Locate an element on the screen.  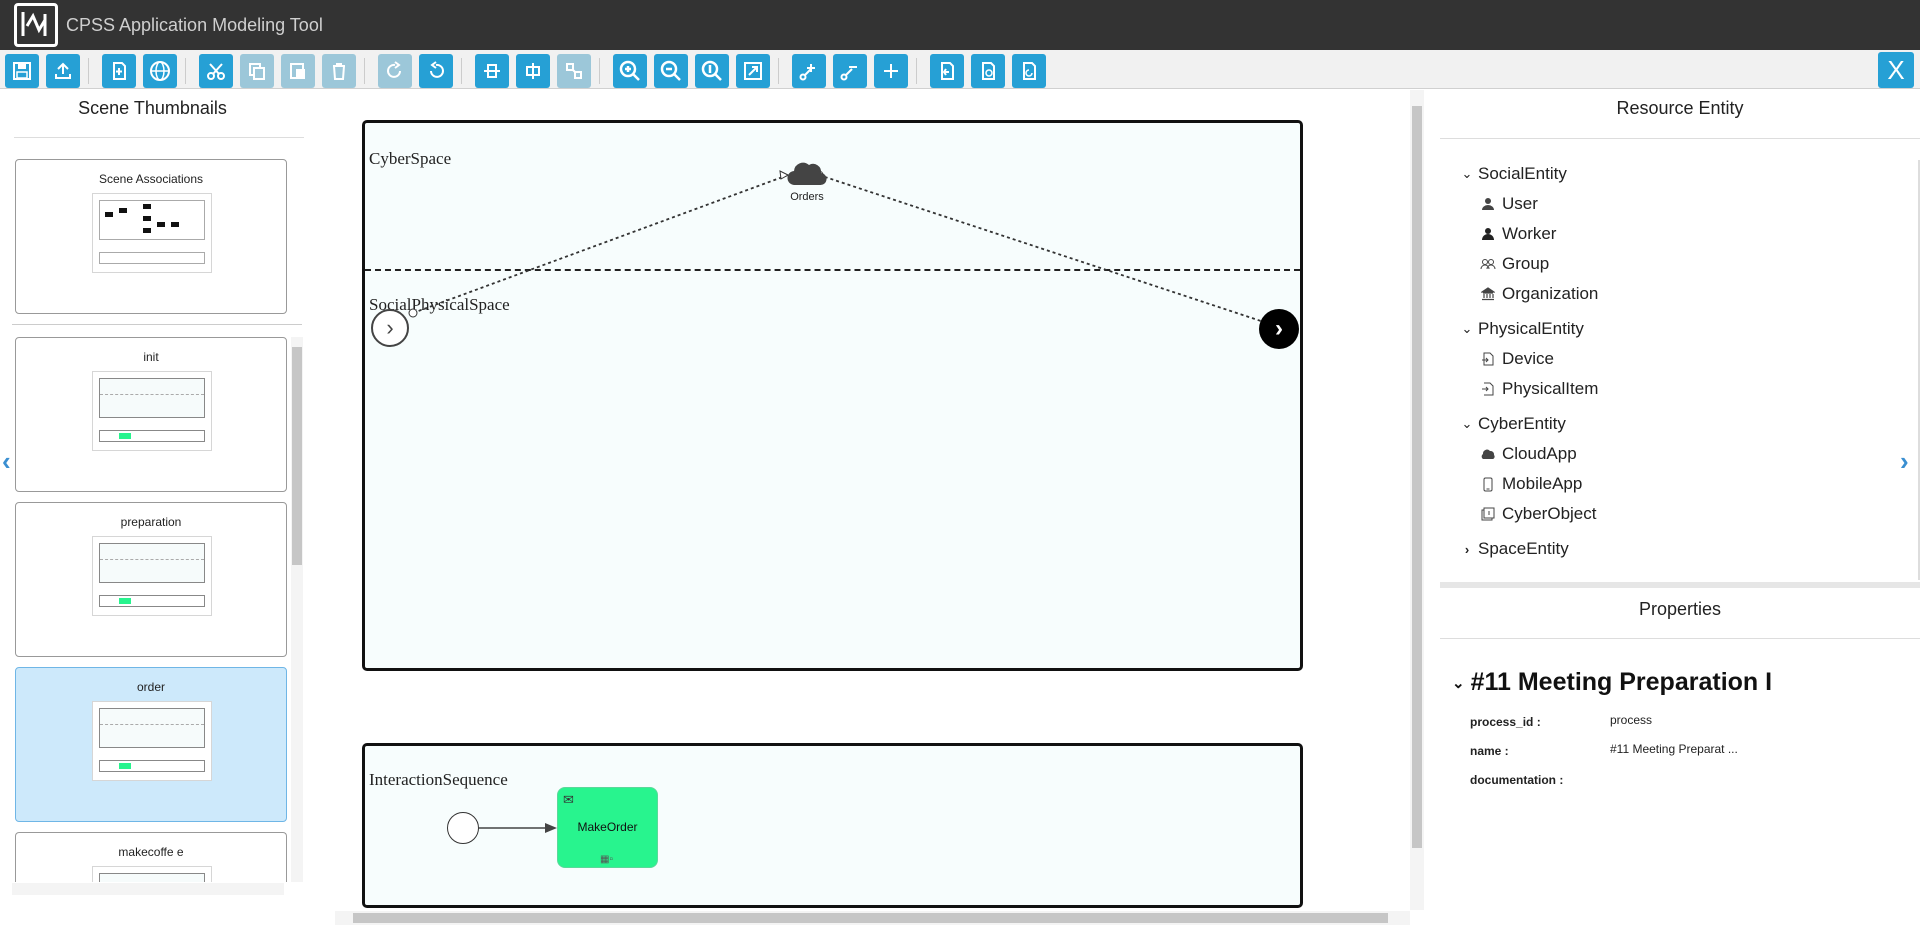
end-event-node: › is located at coordinates (1279, 329).